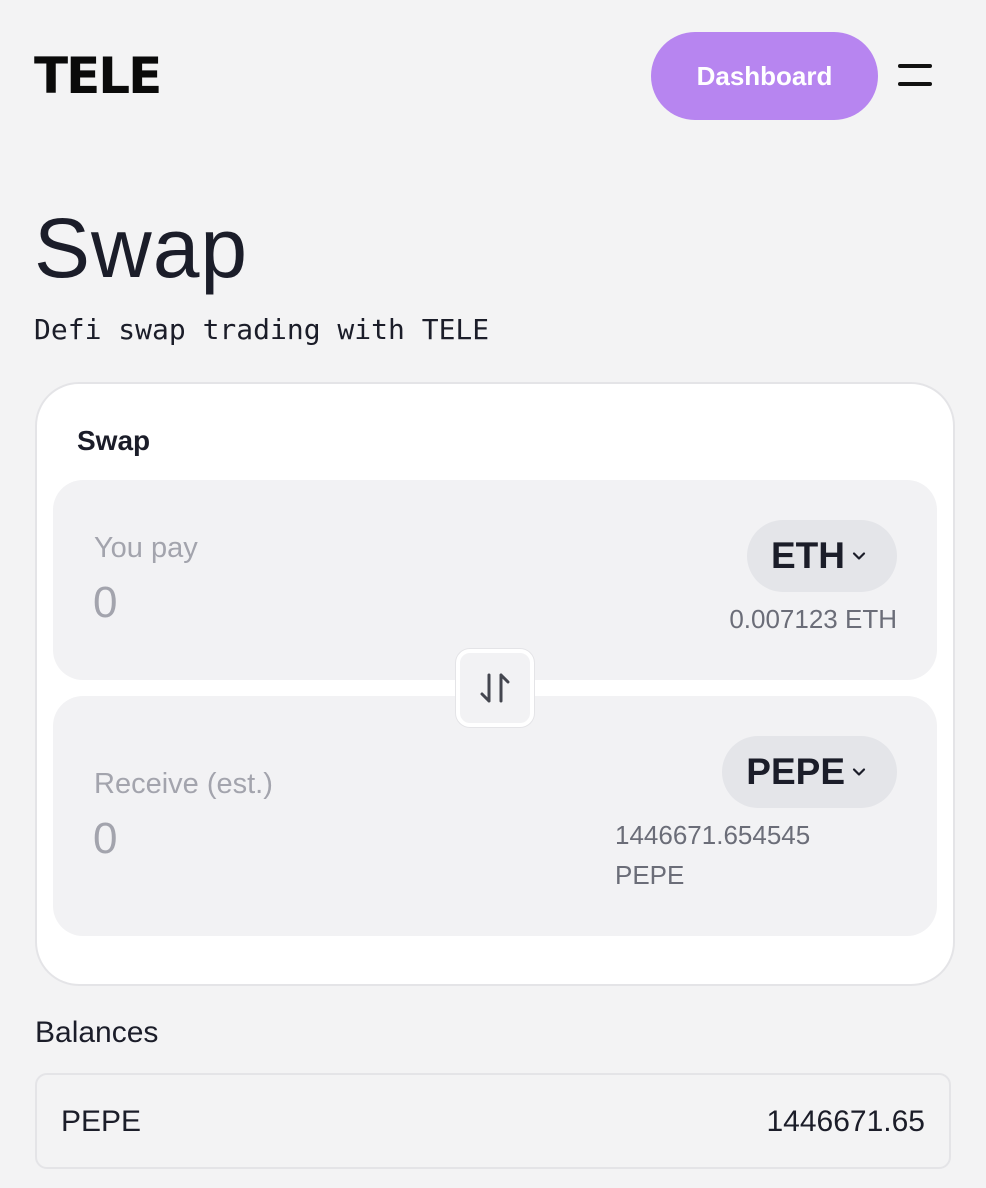 The image size is (986, 1188). Describe the element at coordinates (105, 838) in the screenshot. I see `receive-amount-field: 0` at that location.